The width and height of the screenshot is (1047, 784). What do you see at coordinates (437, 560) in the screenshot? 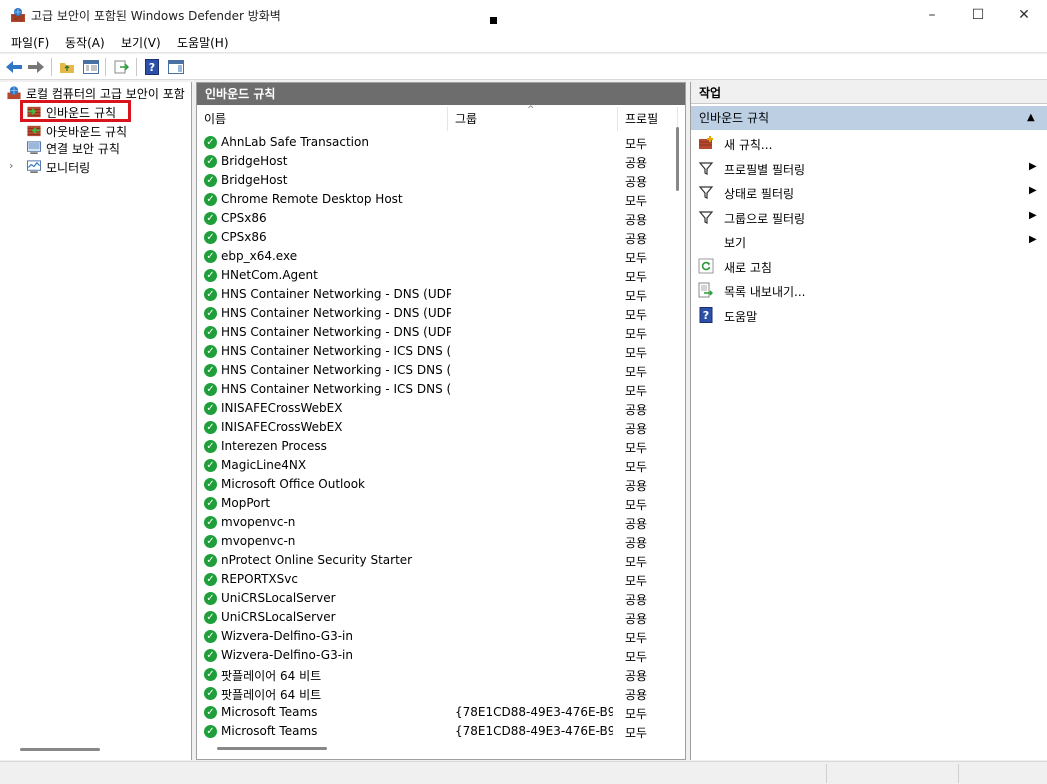
I see `table-row: ✓ nProtect Online Security Starter 모두` at bounding box center [437, 560].